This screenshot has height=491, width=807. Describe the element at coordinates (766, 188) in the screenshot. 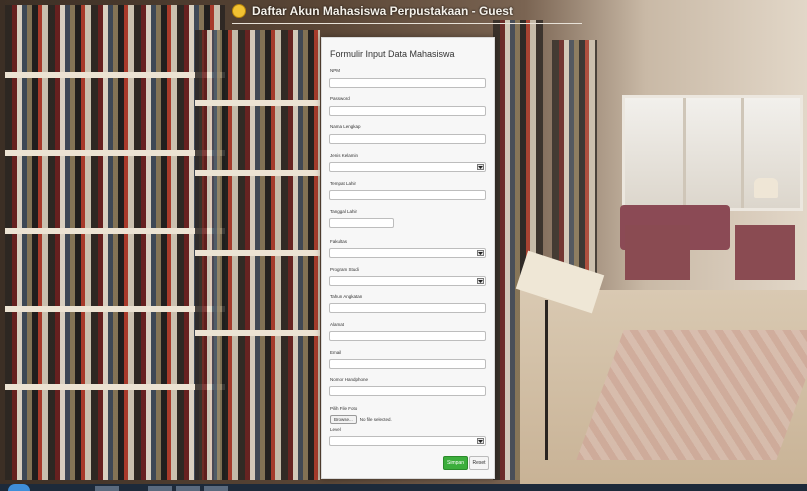

I see `lamp` at that location.